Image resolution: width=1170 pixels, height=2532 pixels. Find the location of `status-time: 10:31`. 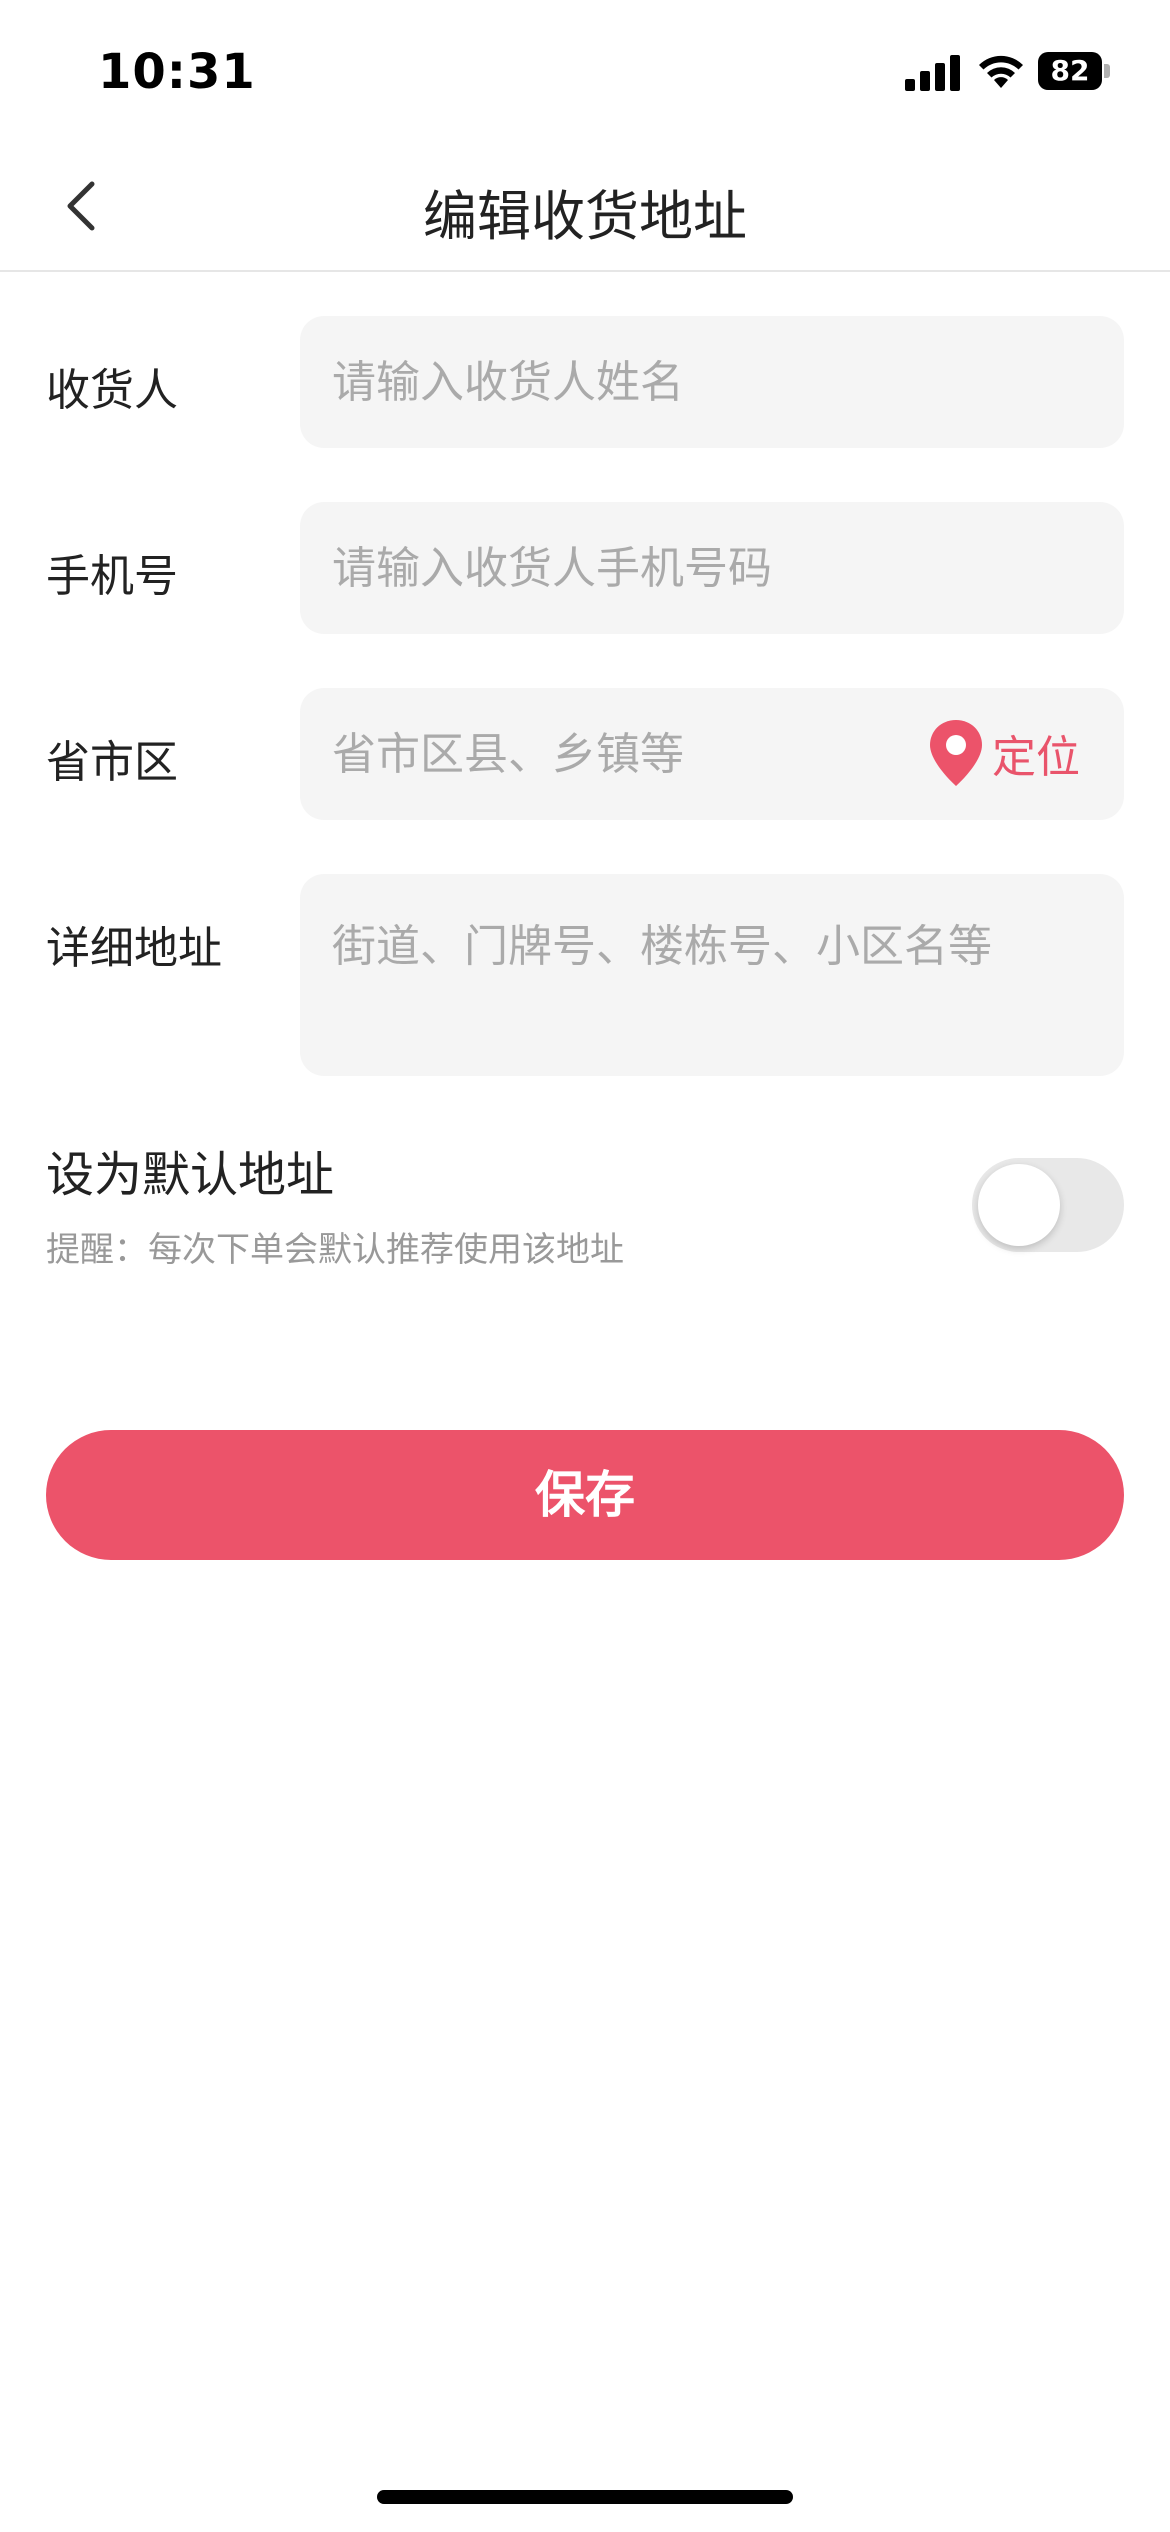

status-time: 10:31 is located at coordinates (177, 72).